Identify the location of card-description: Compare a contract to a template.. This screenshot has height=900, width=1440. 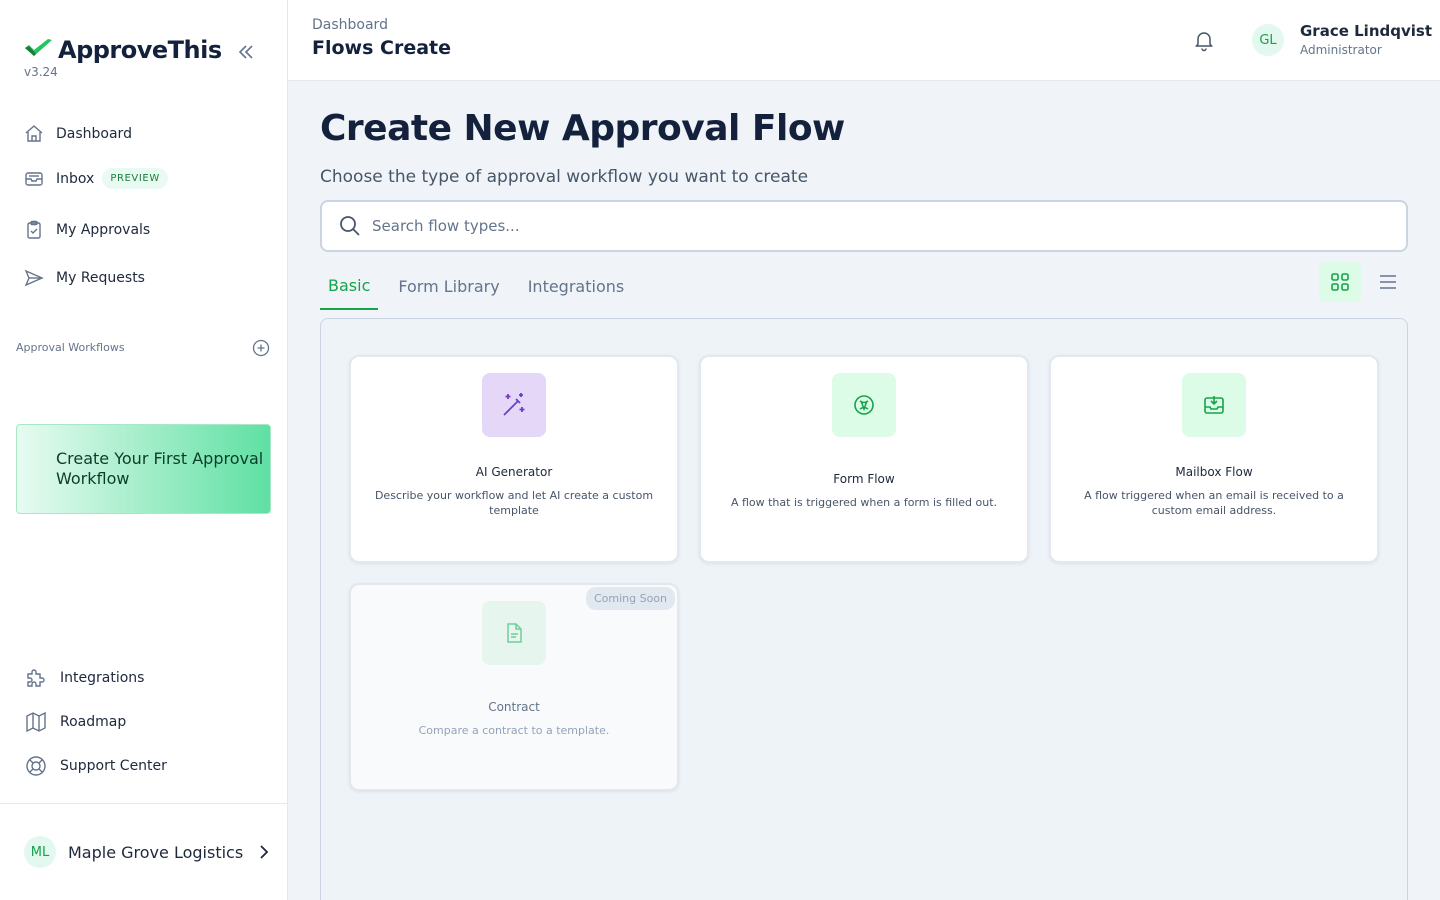
(514, 730).